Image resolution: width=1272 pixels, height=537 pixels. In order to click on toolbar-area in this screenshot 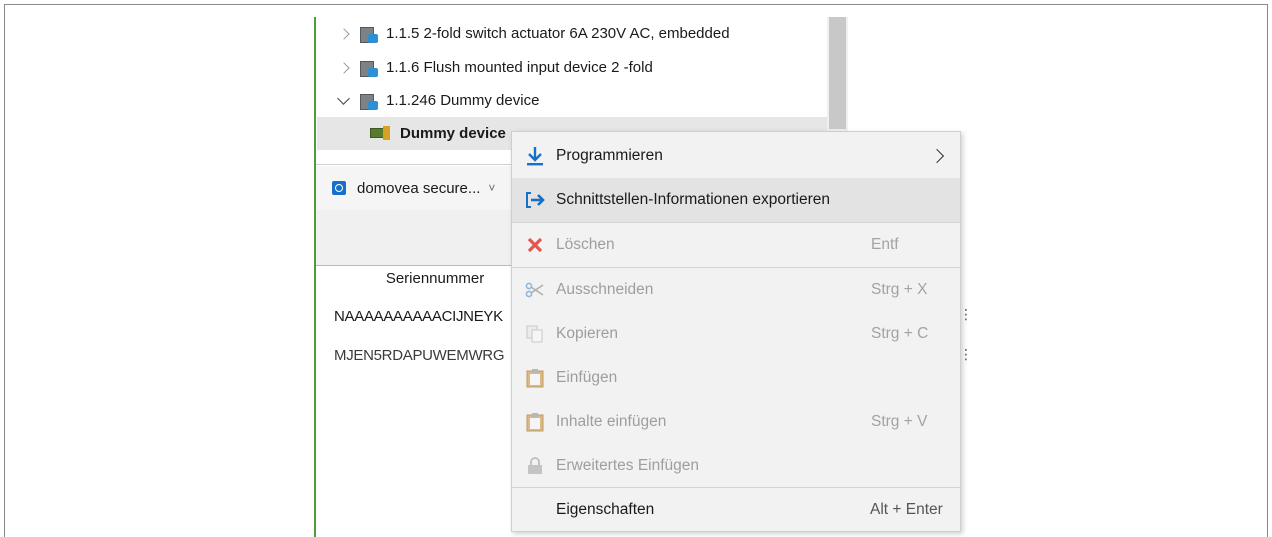, I will do `click(416, 237)`.